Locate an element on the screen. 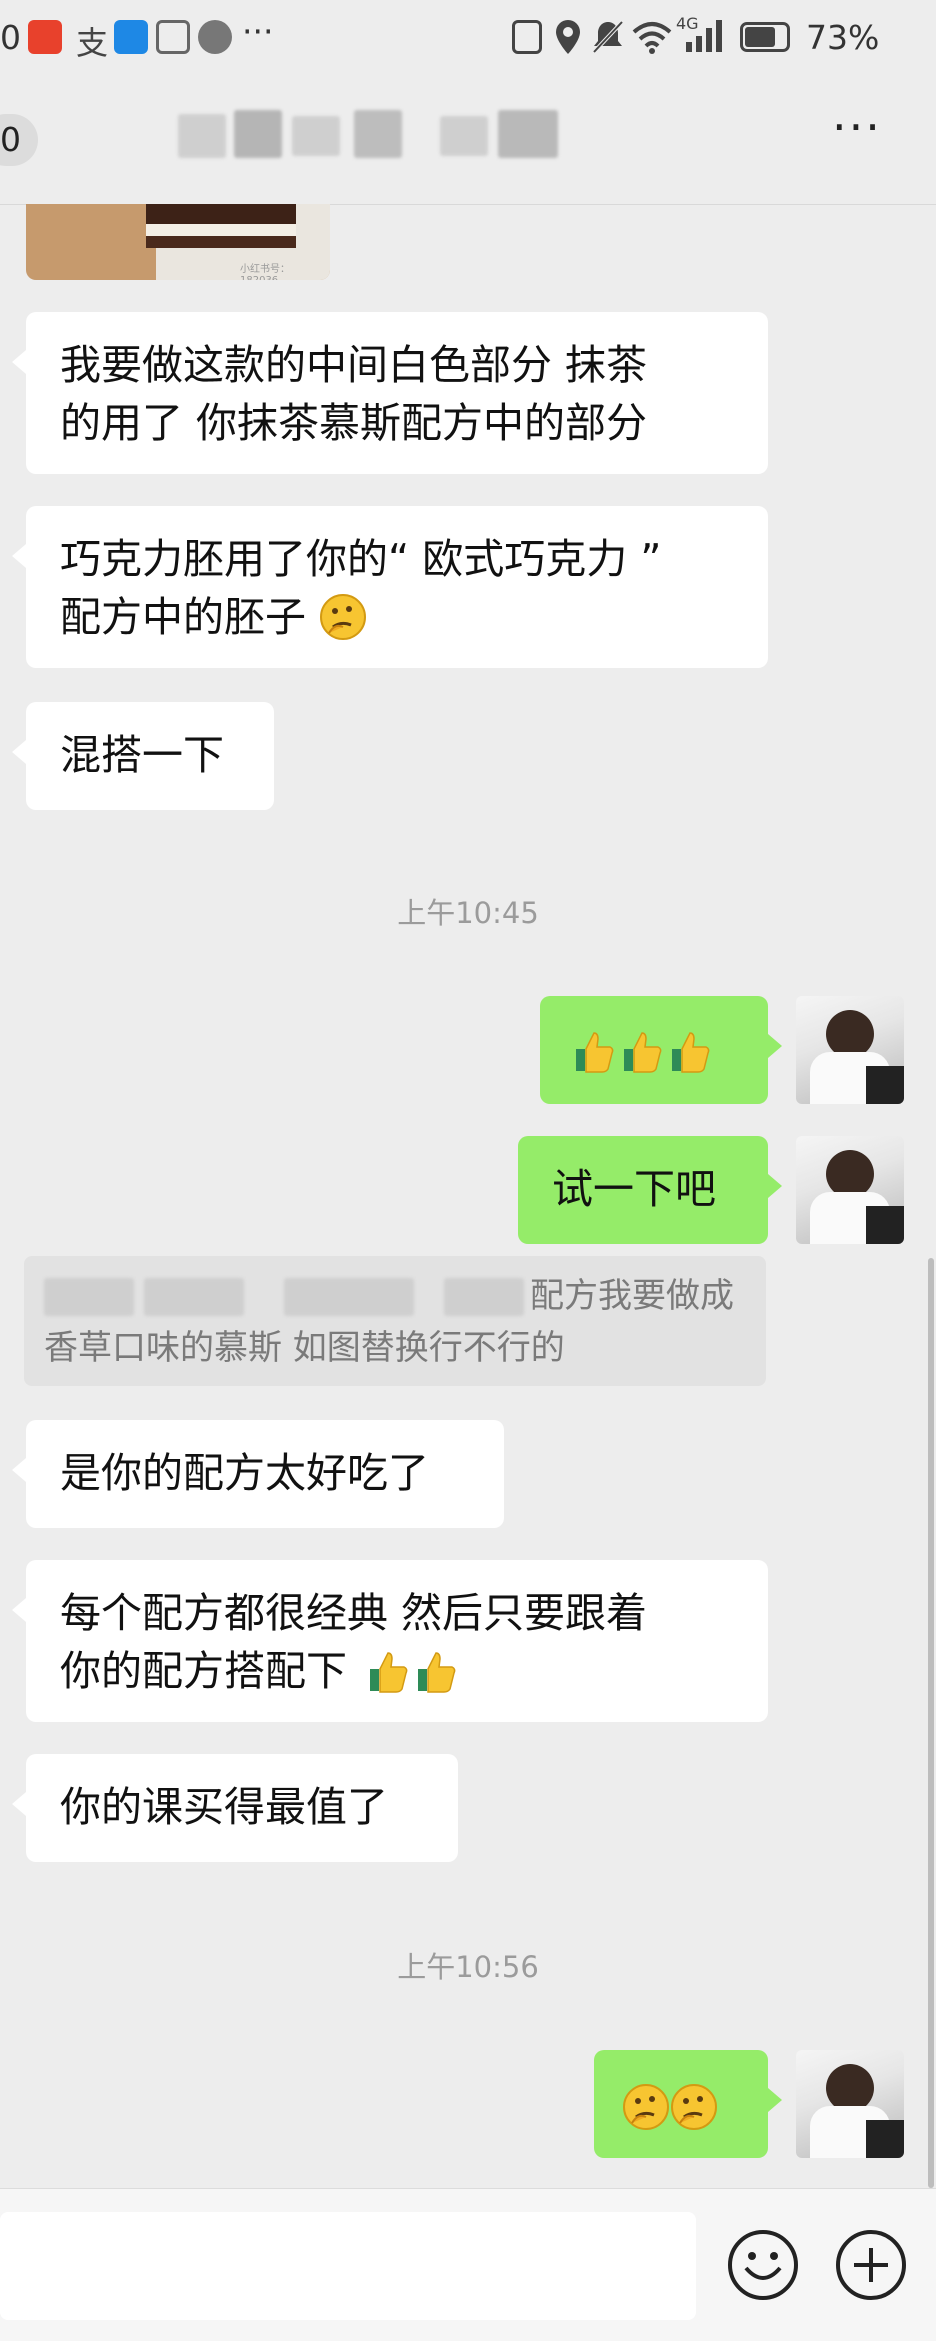 The width and height of the screenshot is (936, 2341). hand-icon is located at coordinates (173, 37).